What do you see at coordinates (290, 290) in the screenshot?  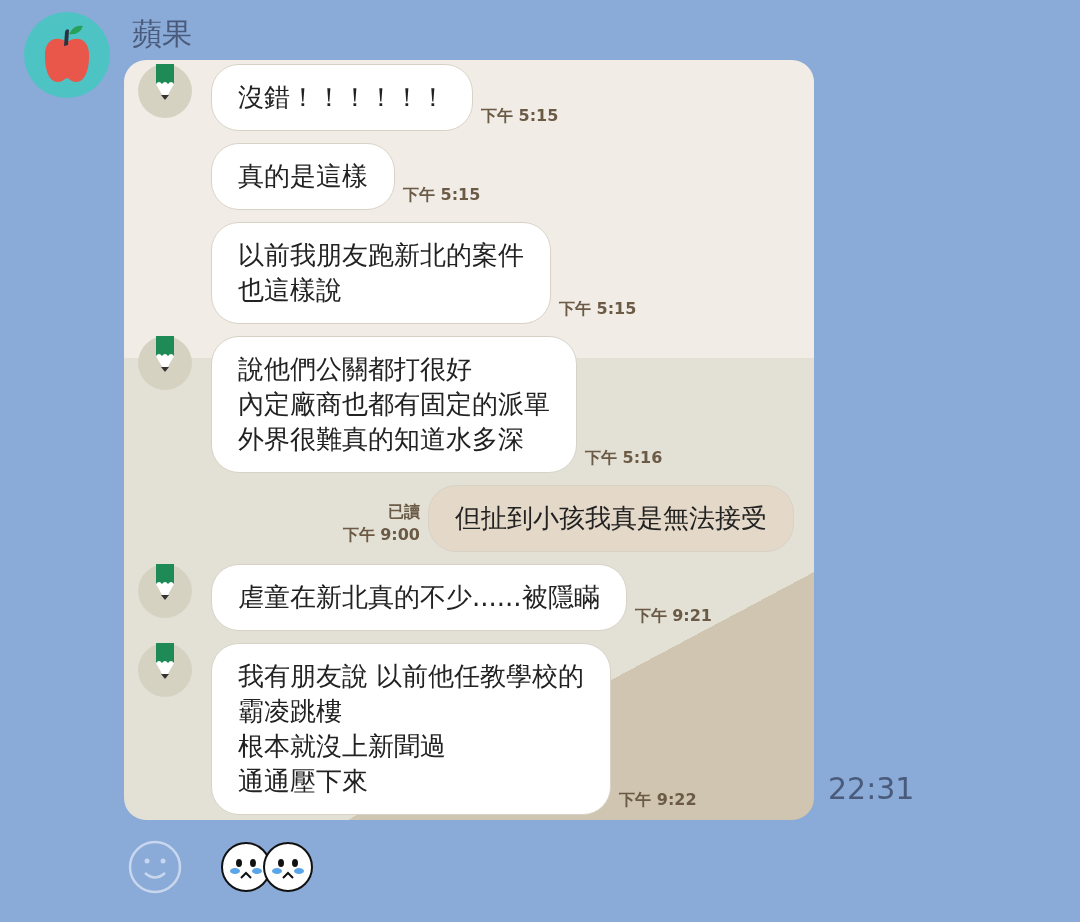 I see `message-text: 也這樣說` at bounding box center [290, 290].